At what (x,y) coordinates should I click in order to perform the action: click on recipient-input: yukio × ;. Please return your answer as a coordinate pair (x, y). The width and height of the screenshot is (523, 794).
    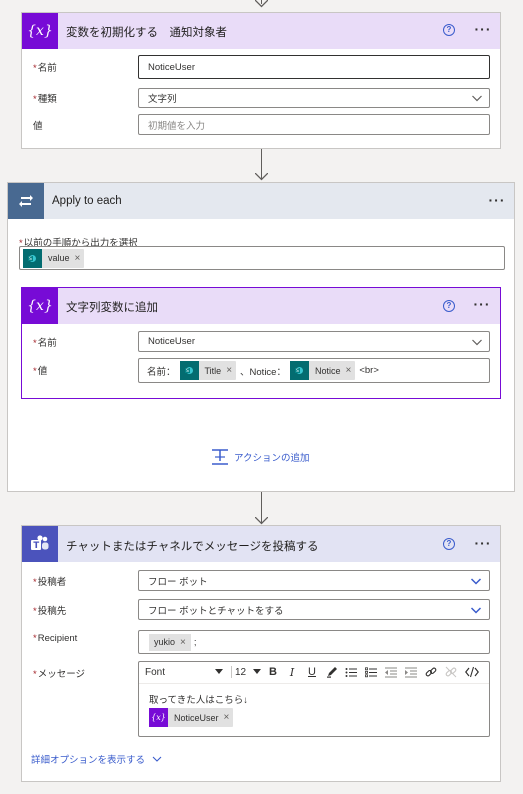
    Looking at the image, I should click on (314, 642).